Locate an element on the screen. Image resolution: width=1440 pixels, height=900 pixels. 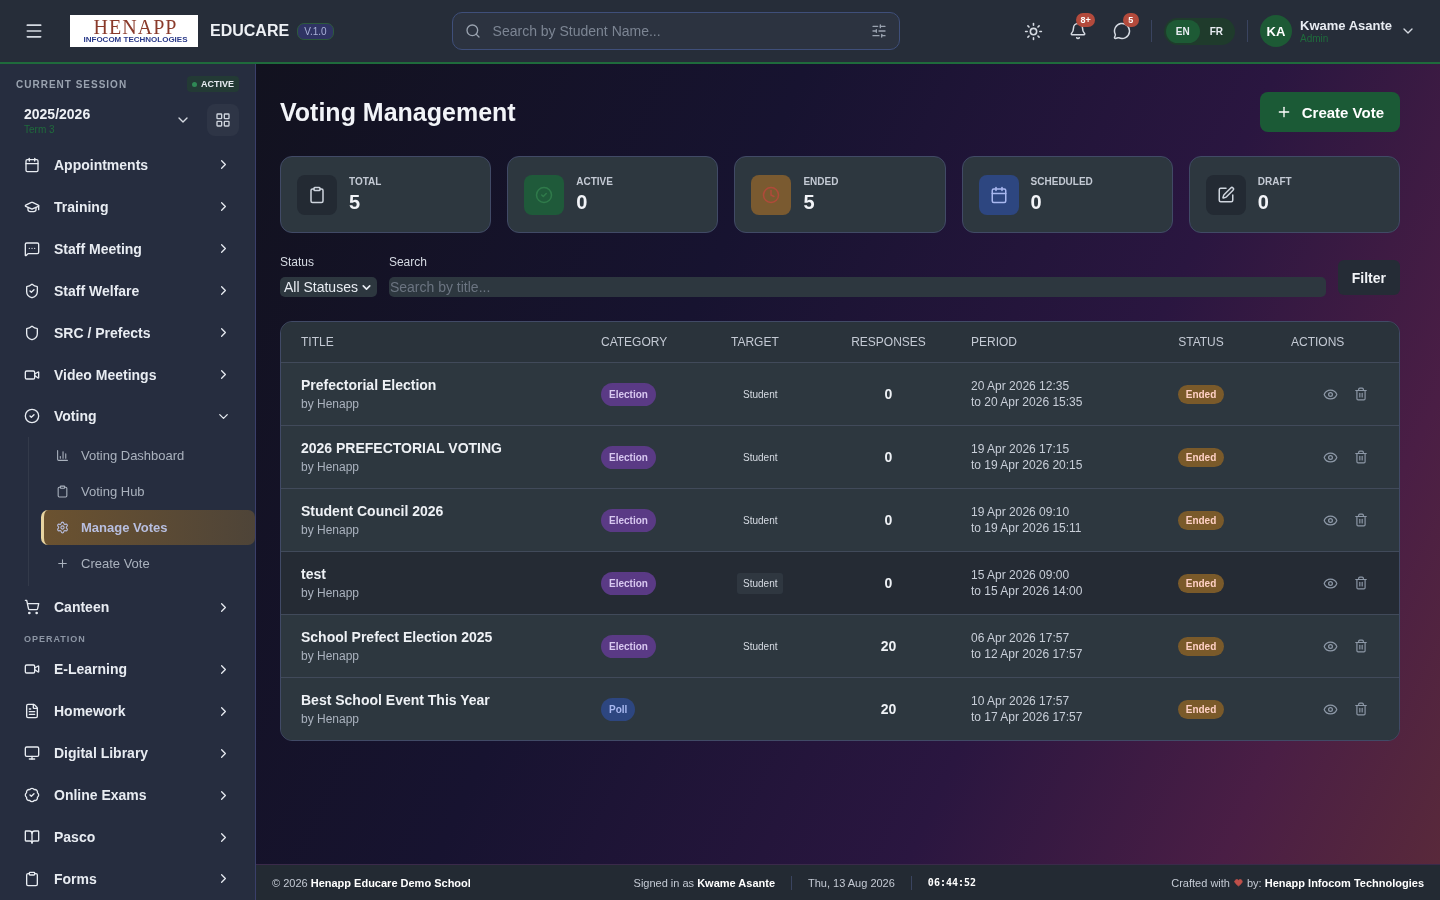
user-role: Admin is located at coordinates (1315, 38).